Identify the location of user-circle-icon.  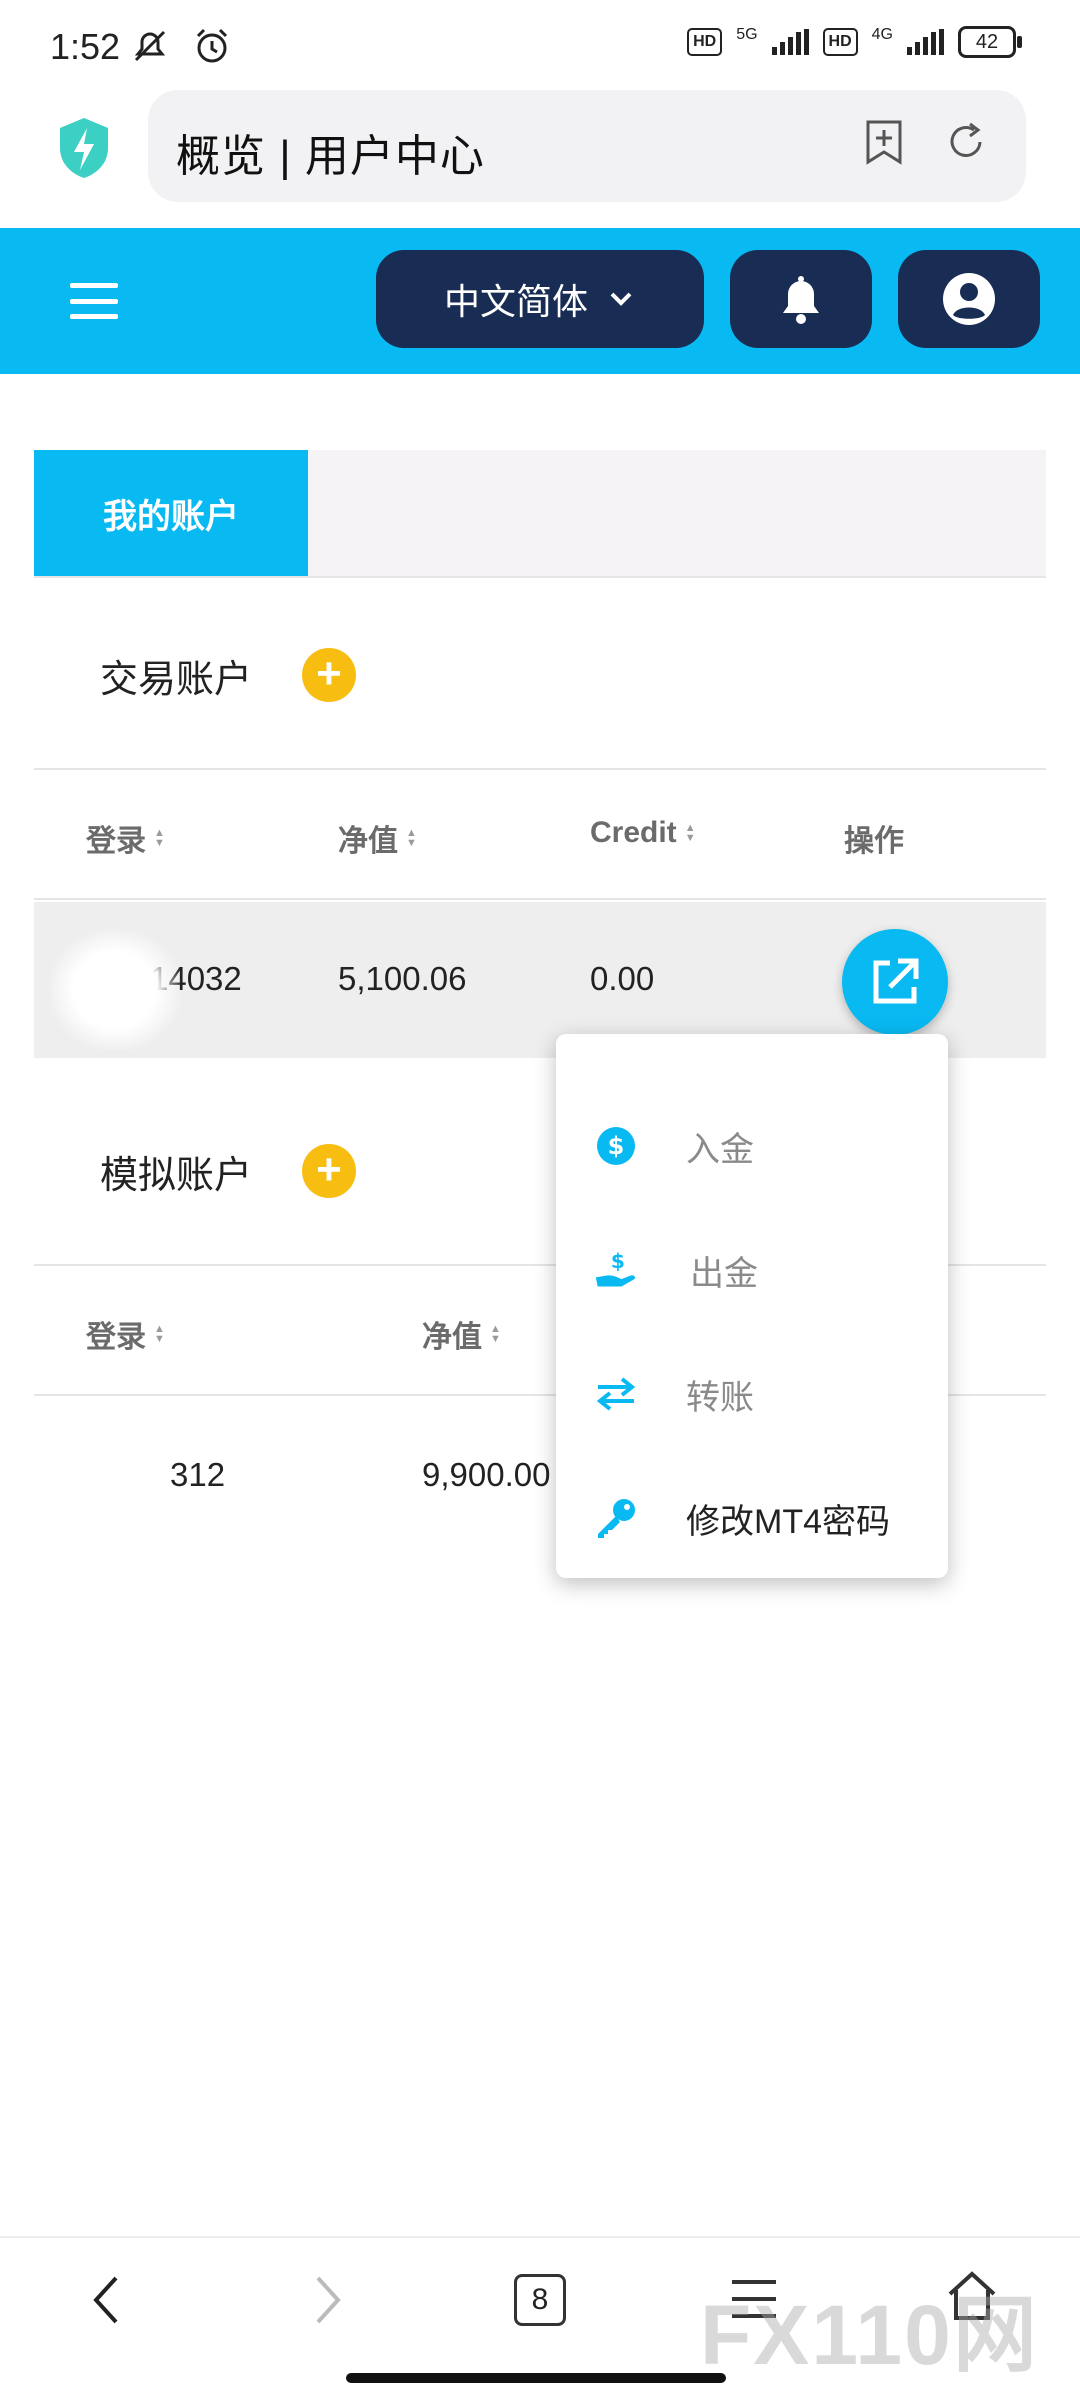
(969, 299).